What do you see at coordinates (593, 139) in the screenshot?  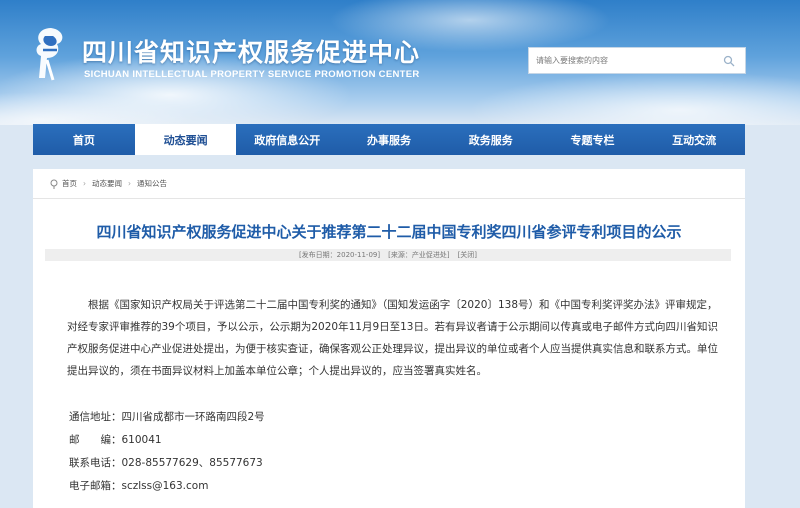 I see `nav-item-topics: 专题专栏` at bounding box center [593, 139].